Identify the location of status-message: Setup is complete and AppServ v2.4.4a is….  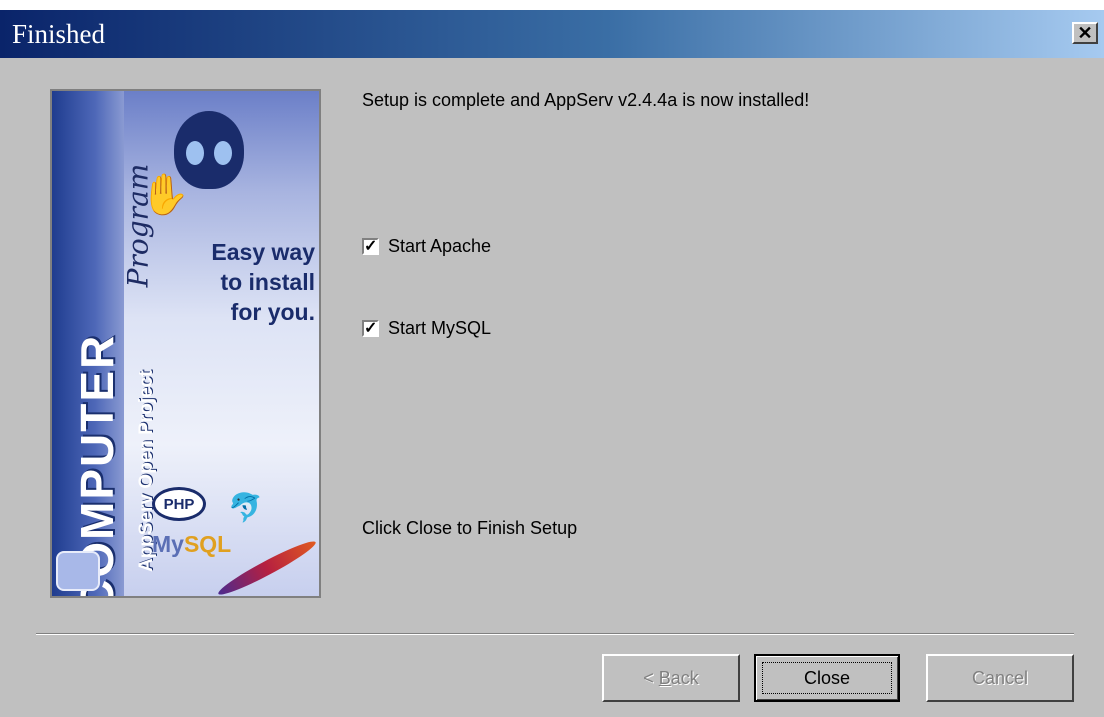
(586, 100).